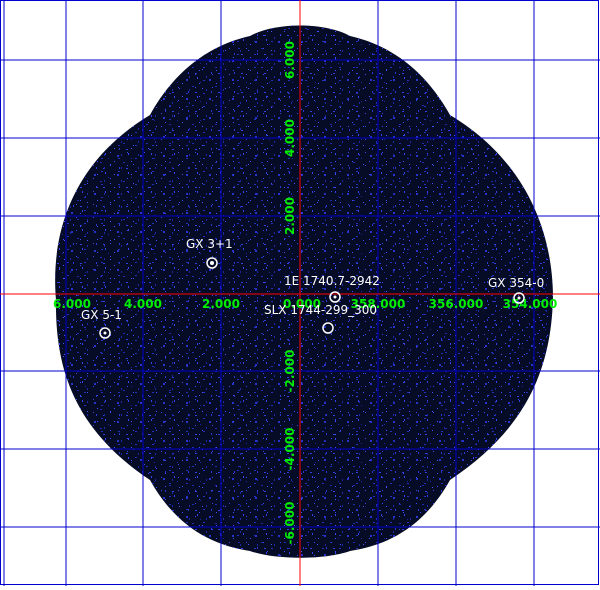 The height and width of the screenshot is (590, 600). I want to click on lat-tick-label: -2.000, so click(290, 371).